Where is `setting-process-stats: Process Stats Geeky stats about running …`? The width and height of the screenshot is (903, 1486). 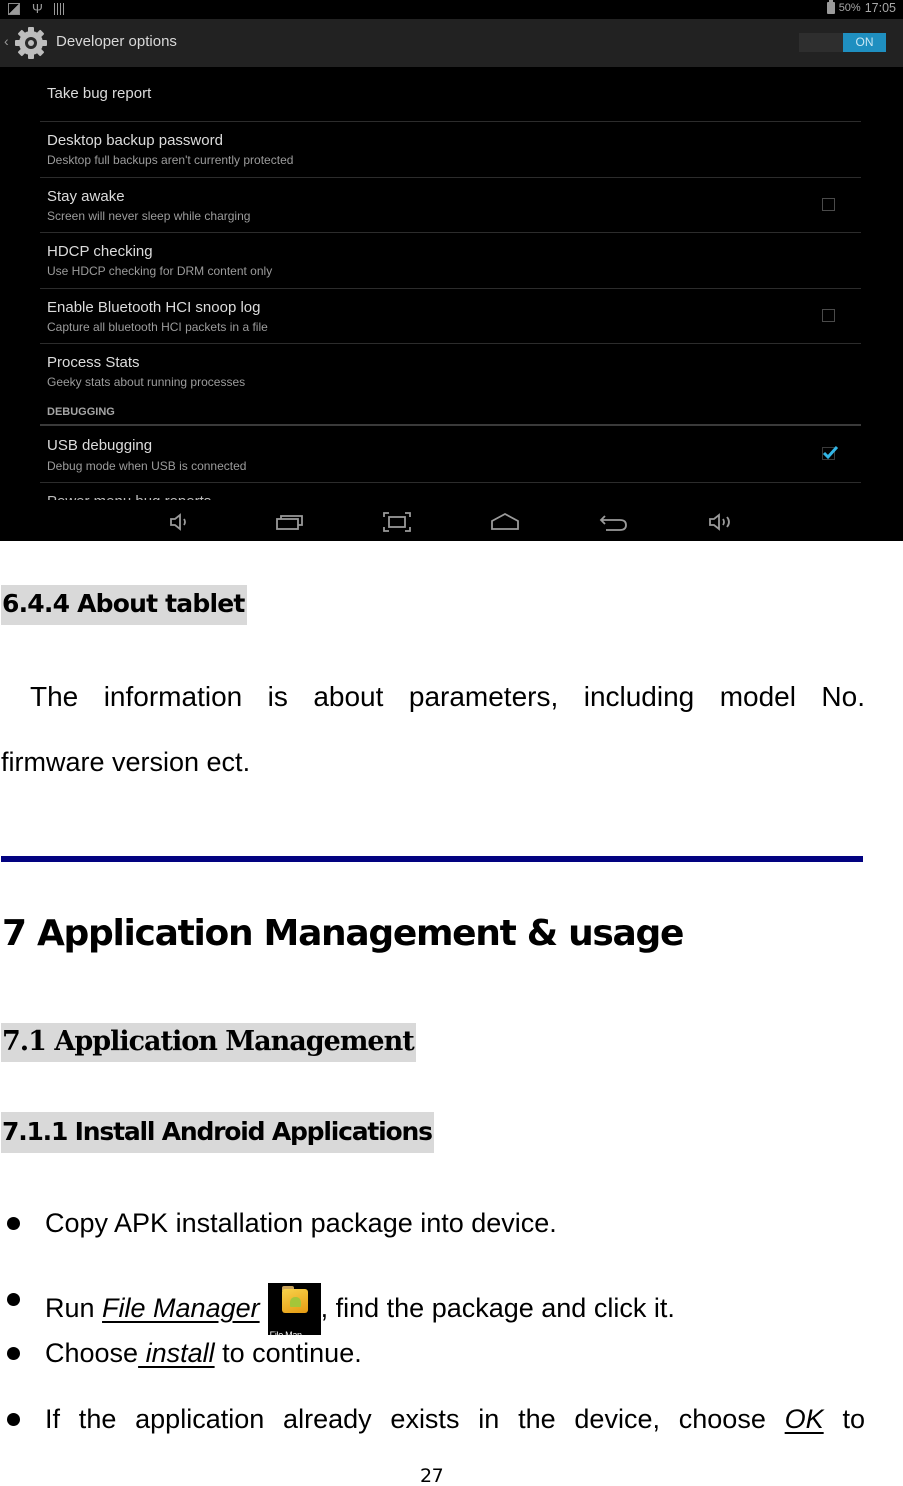 setting-process-stats: Process Stats Geeky stats about running … is located at coordinates (450, 385).